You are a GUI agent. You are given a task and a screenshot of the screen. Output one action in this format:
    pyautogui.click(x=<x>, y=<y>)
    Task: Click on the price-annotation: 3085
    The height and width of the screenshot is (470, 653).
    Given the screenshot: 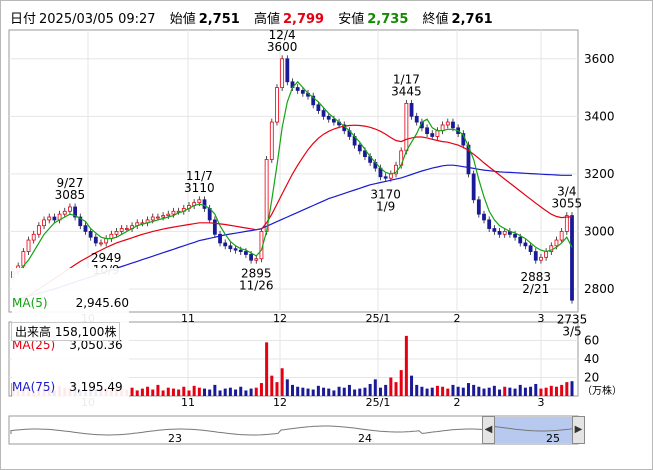 What is the action you would take?
    pyautogui.click(x=70, y=195)
    